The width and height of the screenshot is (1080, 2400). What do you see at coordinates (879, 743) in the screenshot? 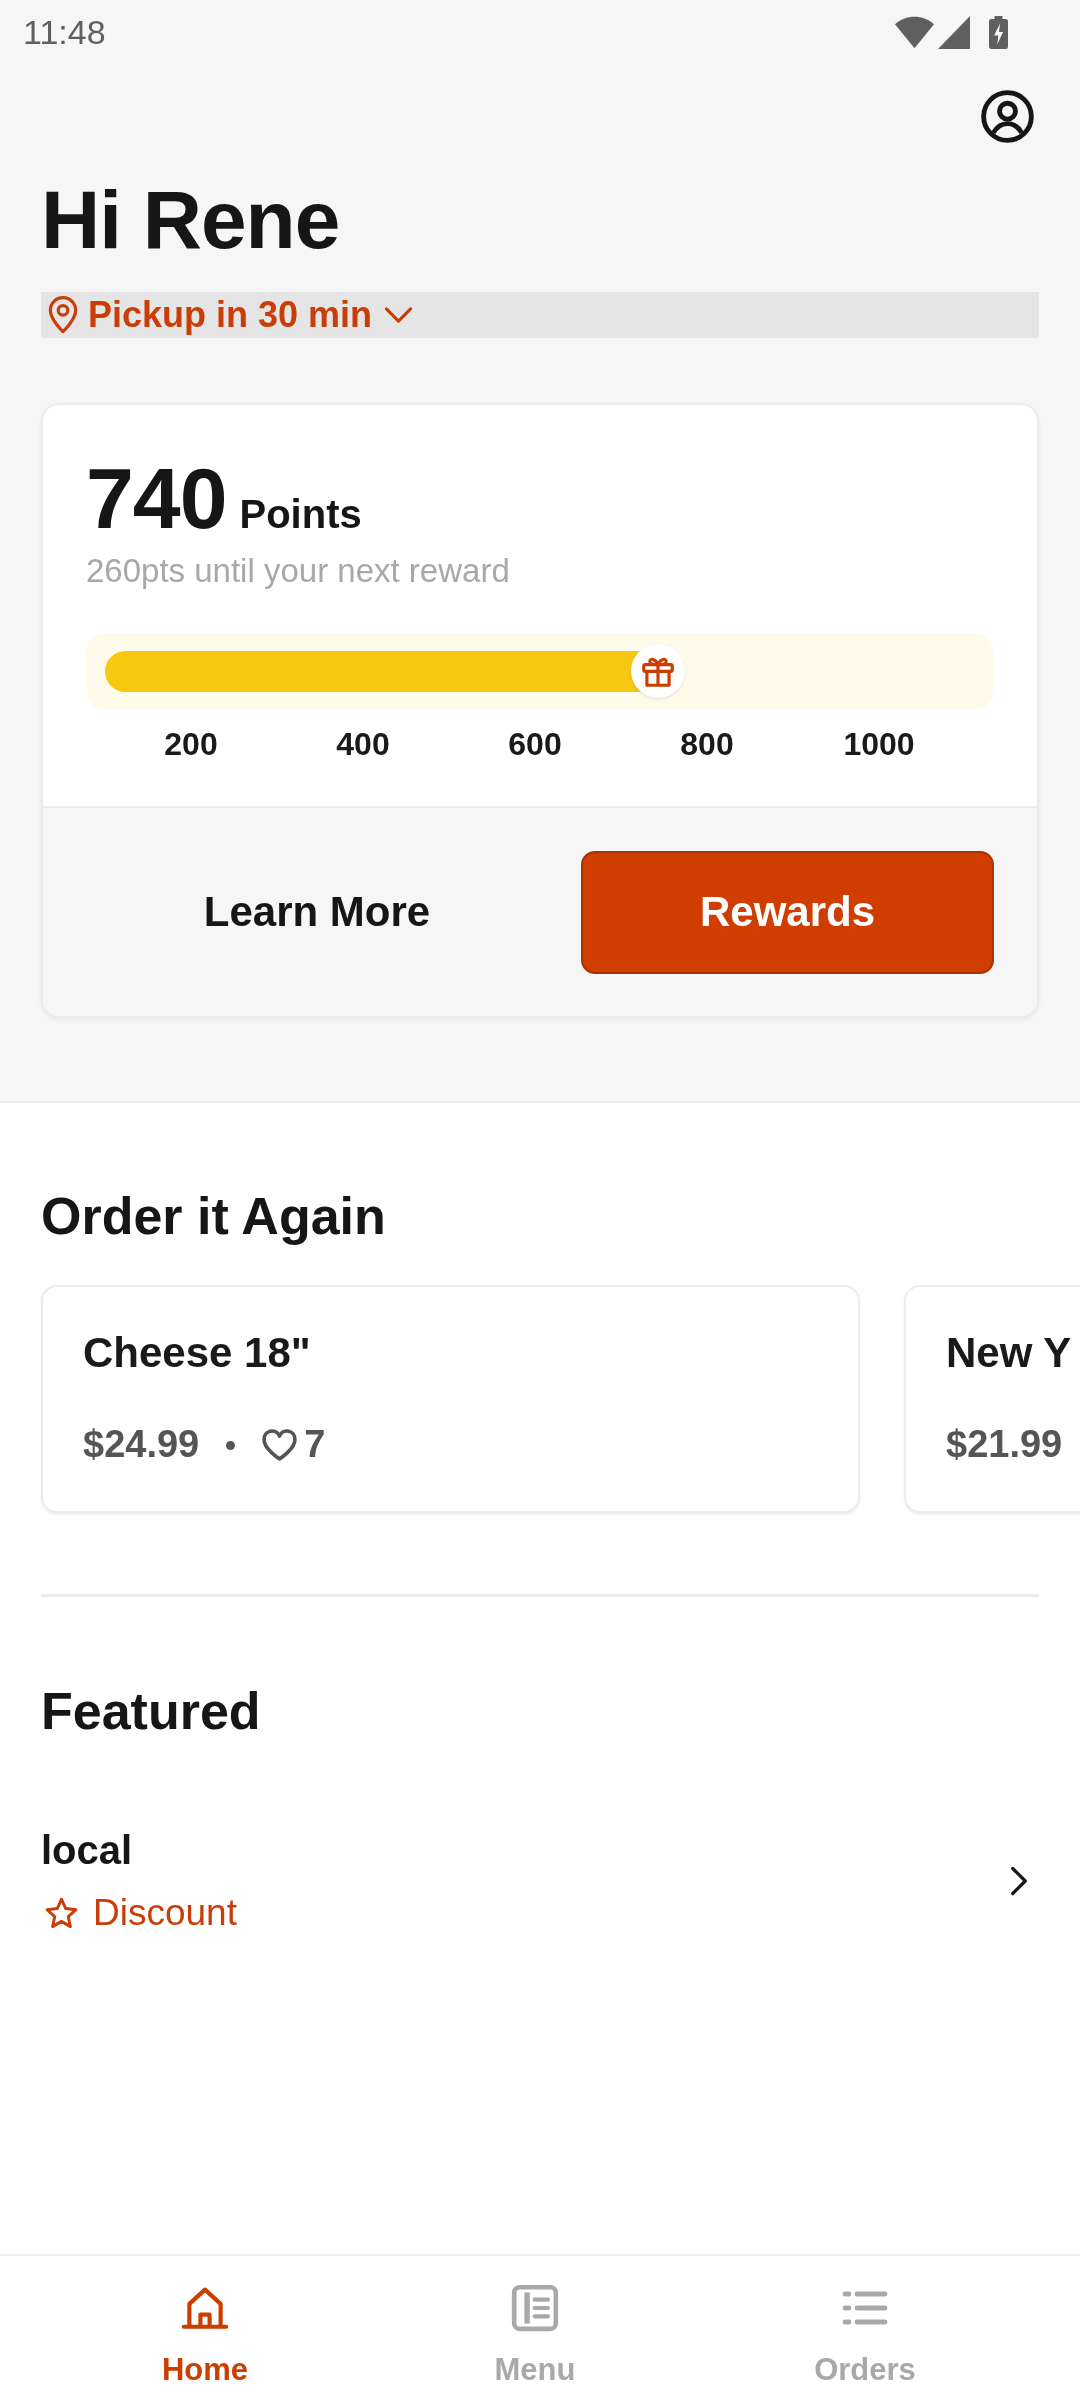
I see `tick-label: 1000` at bounding box center [879, 743].